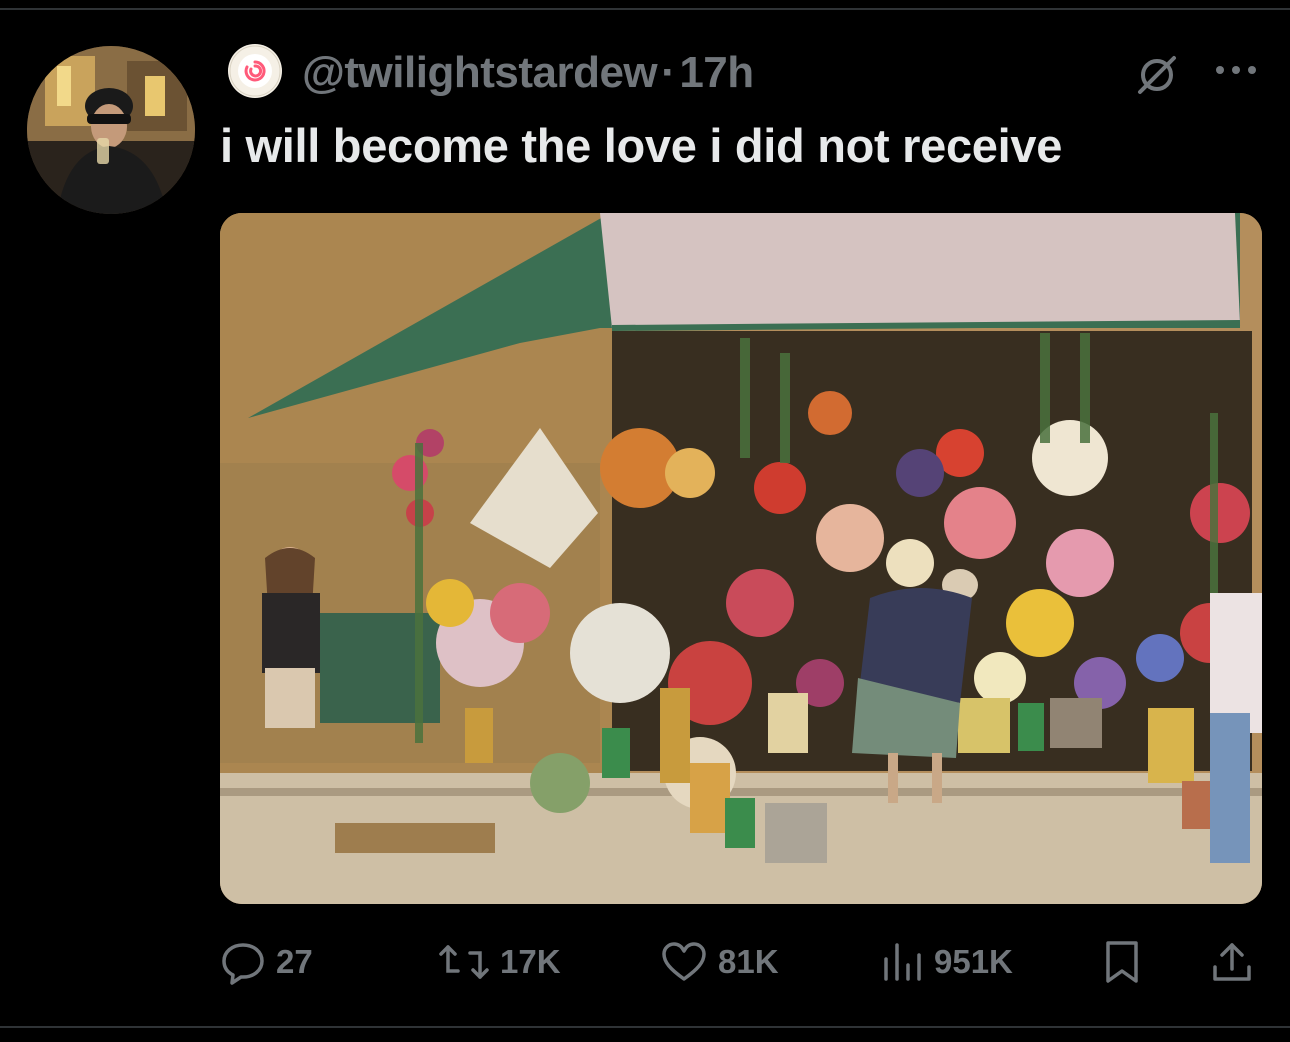 This screenshot has height=1042, width=1290. I want to click on post-header: @twilightstardew·17h, so click(742, 73).